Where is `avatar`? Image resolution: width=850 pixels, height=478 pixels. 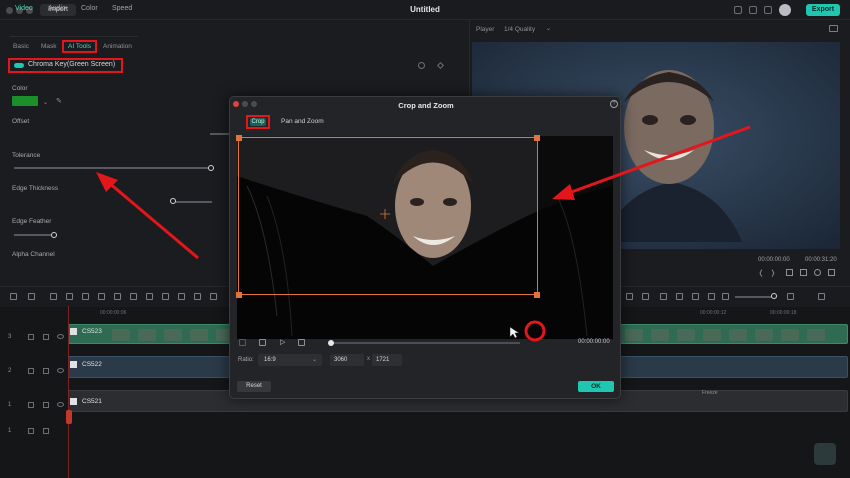 avatar is located at coordinates (785, 10).